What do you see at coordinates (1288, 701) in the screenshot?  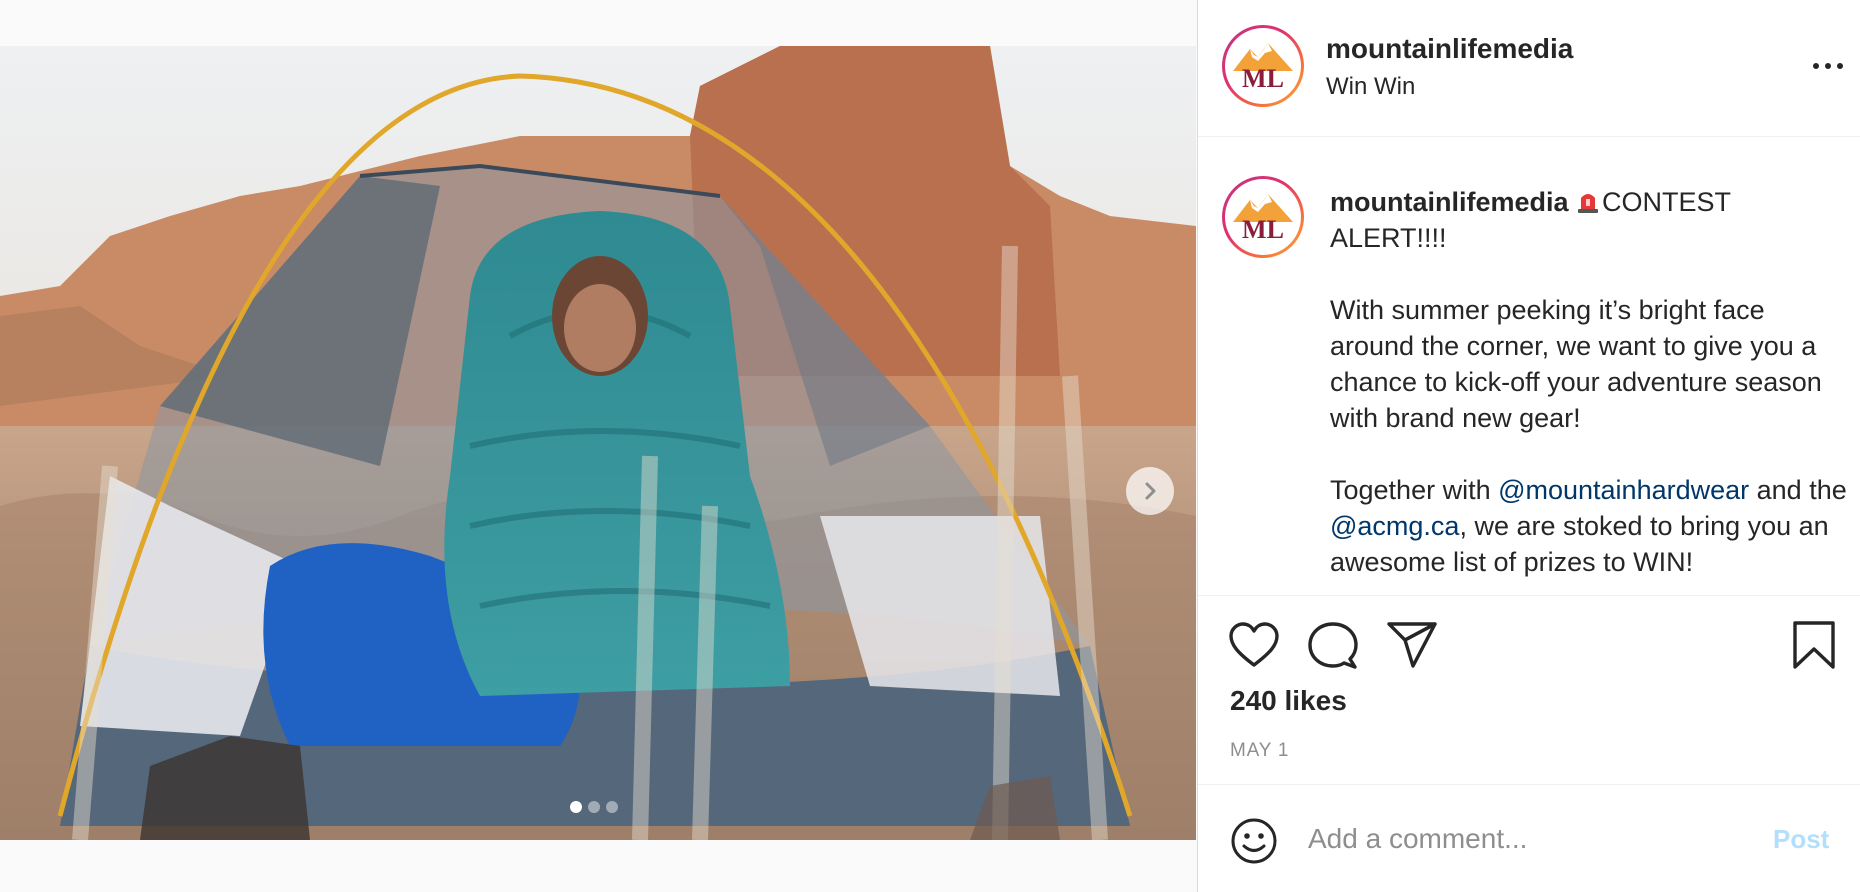 I see `likes-count: 240 likes` at bounding box center [1288, 701].